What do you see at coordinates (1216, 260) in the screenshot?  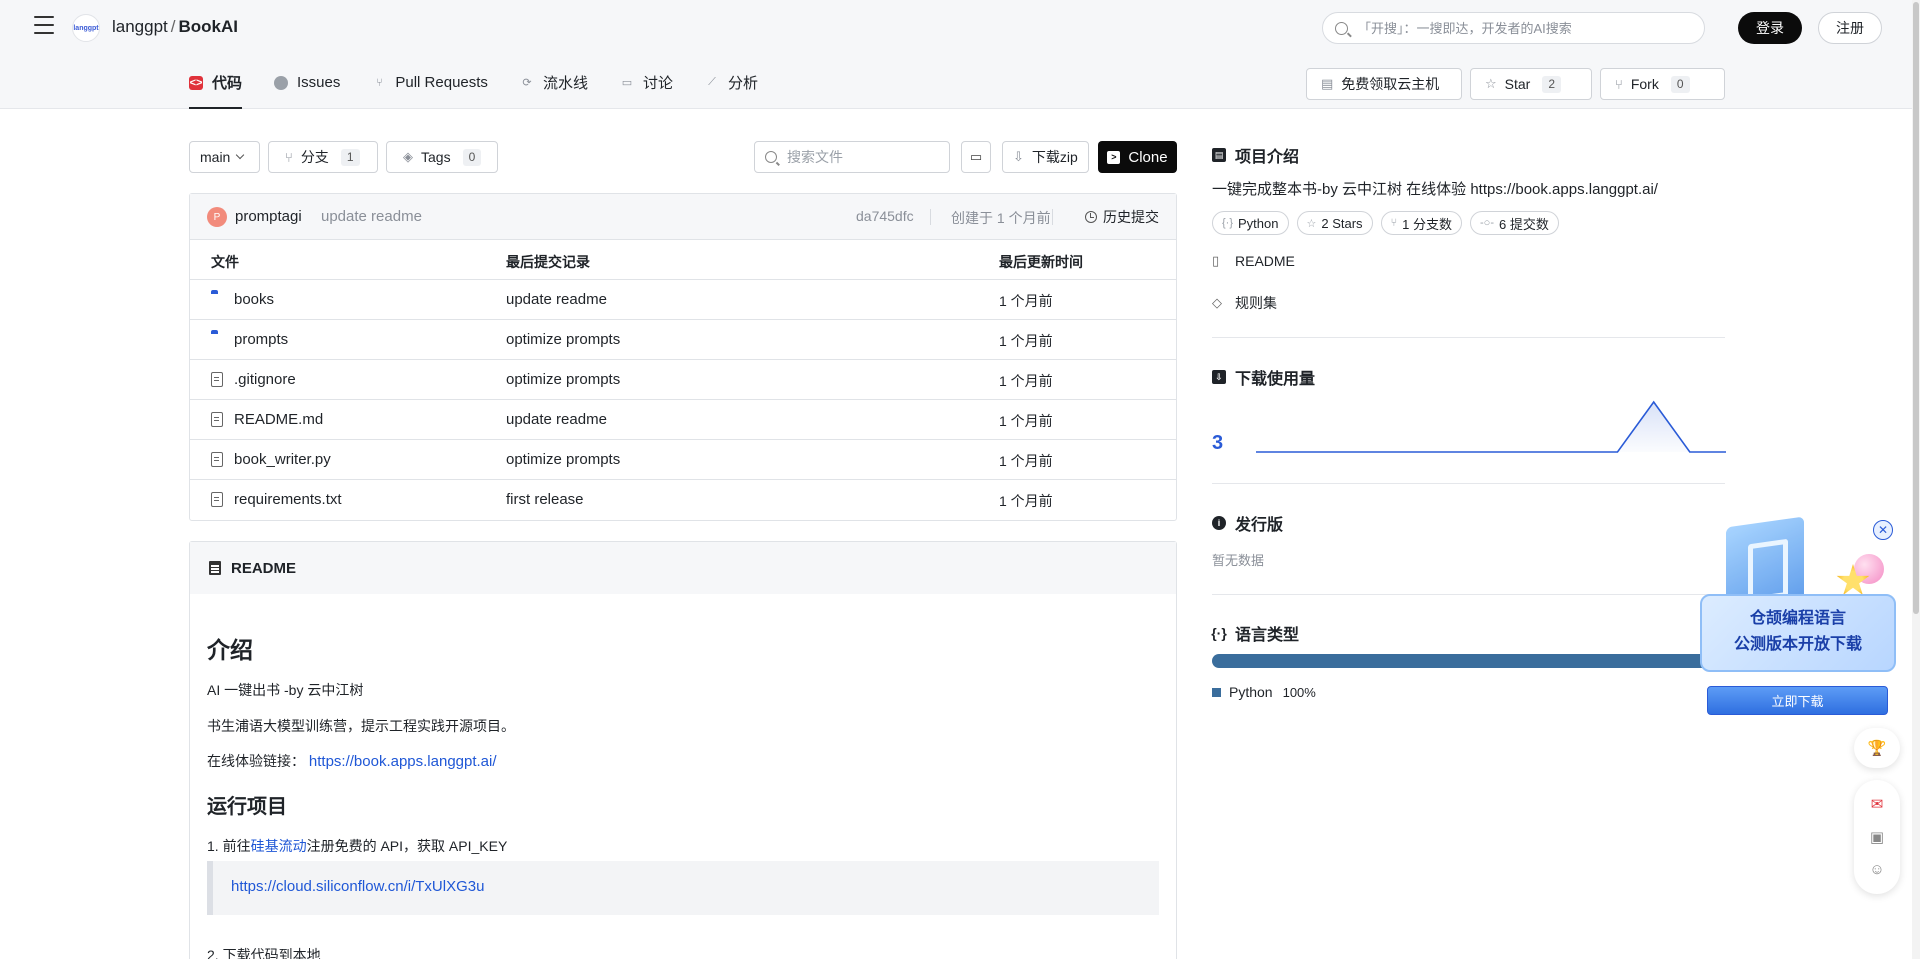 I see `document-icon: ▯` at bounding box center [1216, 260].